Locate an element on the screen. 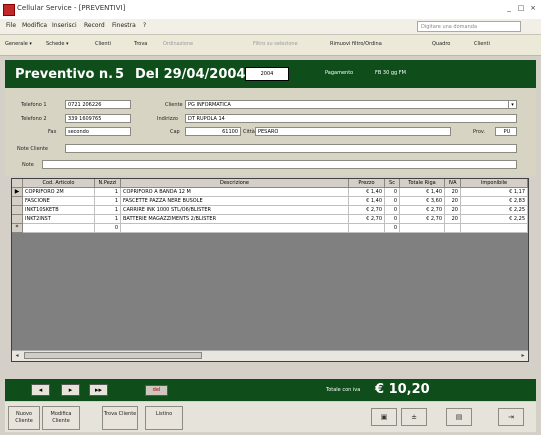  menu-inserisci: Inserisci is located at coordinates (64, 25).